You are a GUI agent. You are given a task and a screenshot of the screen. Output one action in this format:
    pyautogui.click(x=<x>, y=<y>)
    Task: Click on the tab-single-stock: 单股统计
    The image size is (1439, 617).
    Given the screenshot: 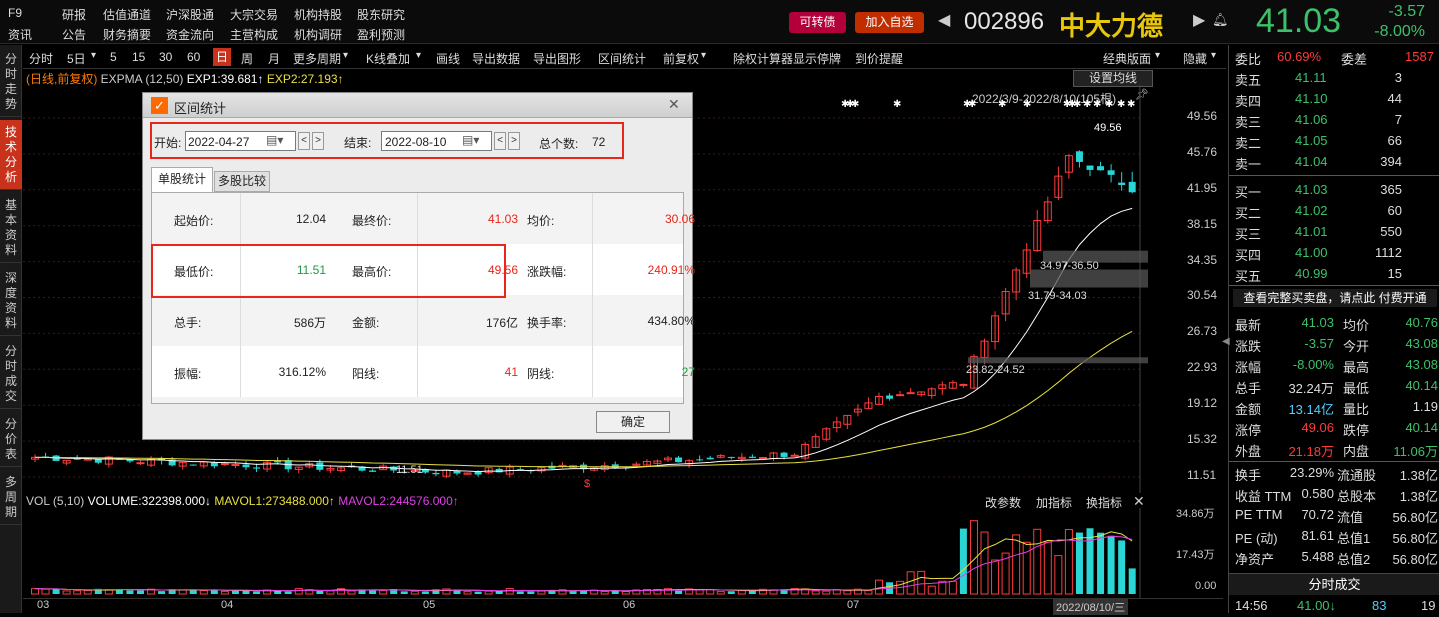 What is the action you would take?
    pyautogui.click(x=182, y=179)
    